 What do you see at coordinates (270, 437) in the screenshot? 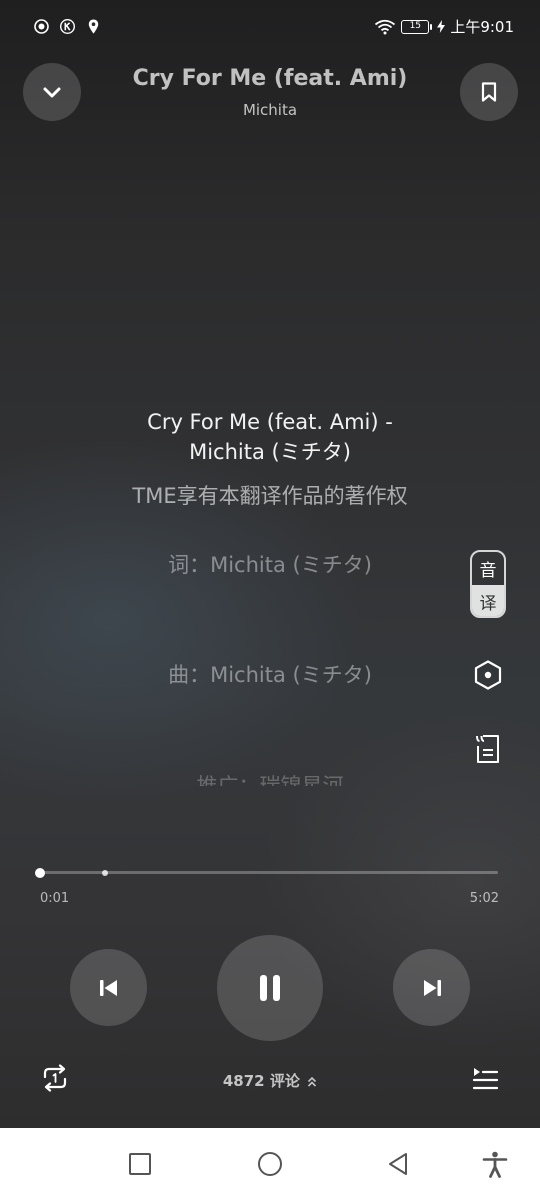
I see `lyric-current-line: Cry For Me (feat. Ami) - Michita (ミチタ)` at bounding box center [270, 437].